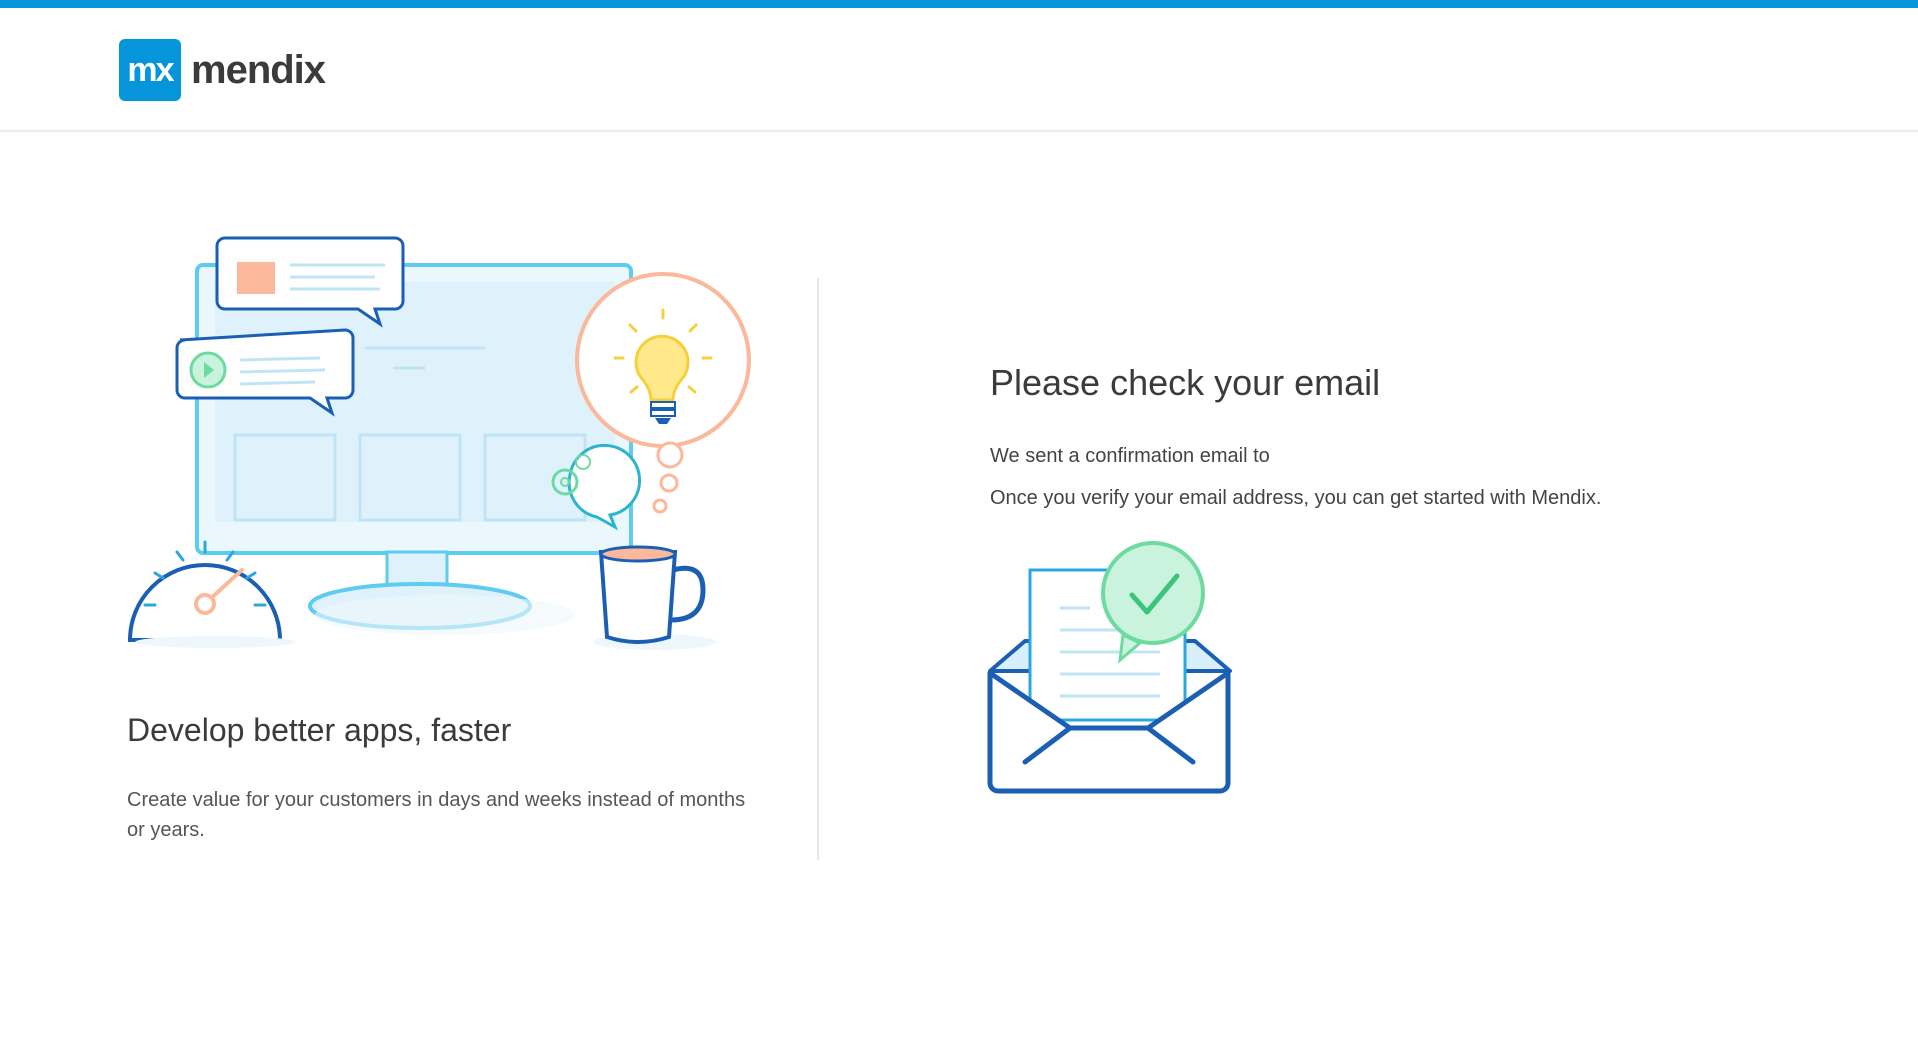 This screenshot has height=1042, width=1918. What do you see at coordinates (1185, 382) in the screenshot?
I see `page-title: Please check your email` at bounding box center [1185, 382].